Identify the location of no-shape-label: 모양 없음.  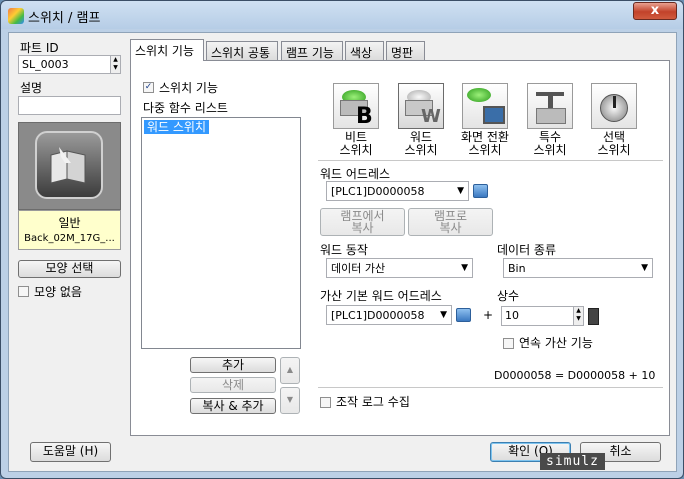
(58, 292).